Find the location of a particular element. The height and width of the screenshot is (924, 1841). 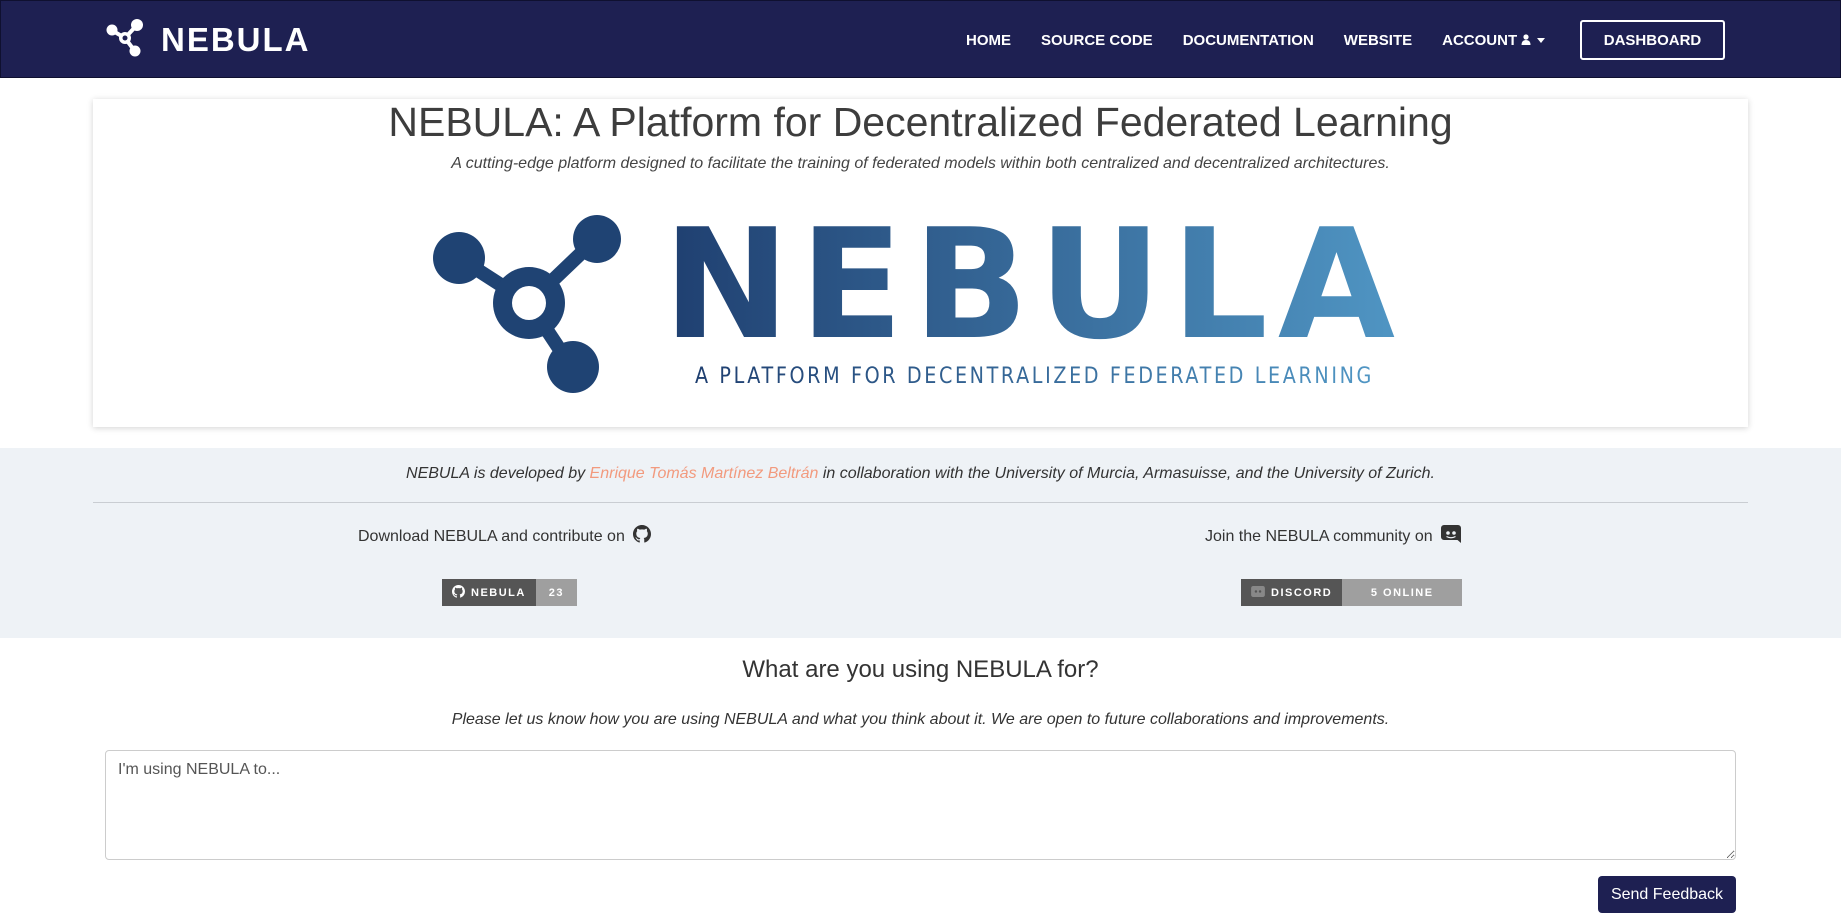

discord-online-badge: DISCORD 5 ONLINE is located at coordinates (1352, 592).